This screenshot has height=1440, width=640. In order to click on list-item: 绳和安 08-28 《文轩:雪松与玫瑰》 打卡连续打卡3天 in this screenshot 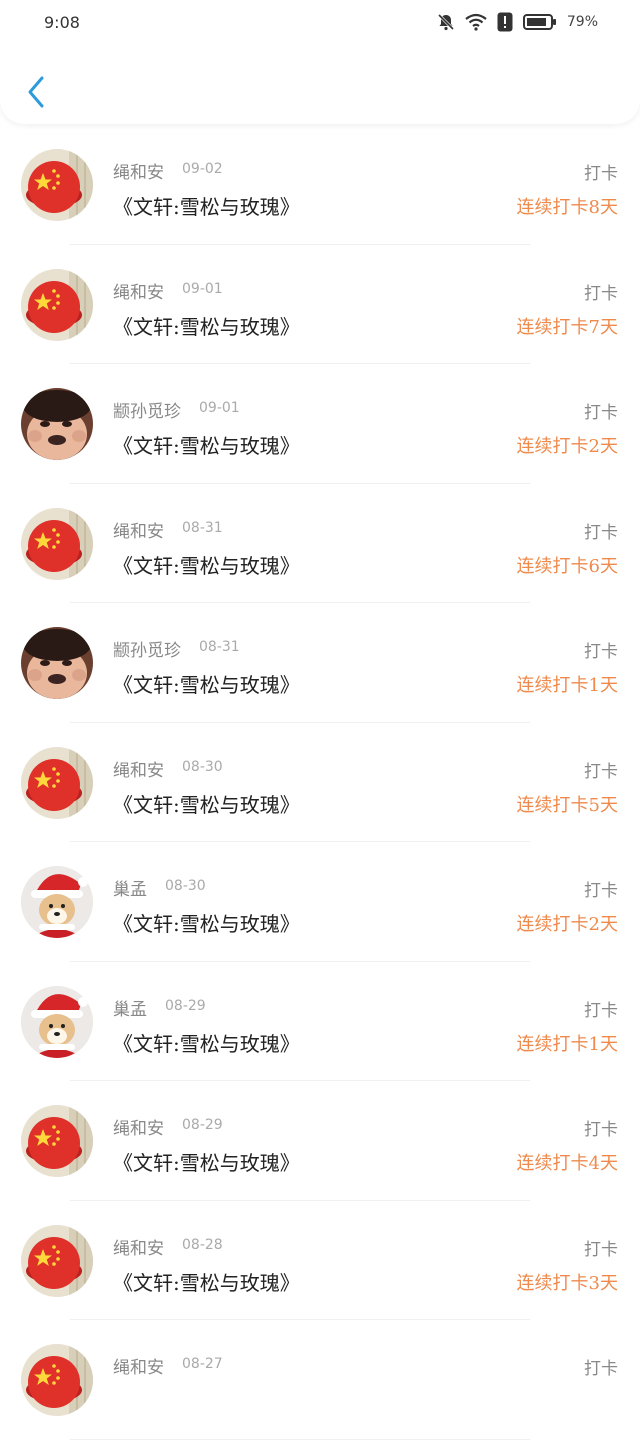, I will do `click(320, 1261)`.